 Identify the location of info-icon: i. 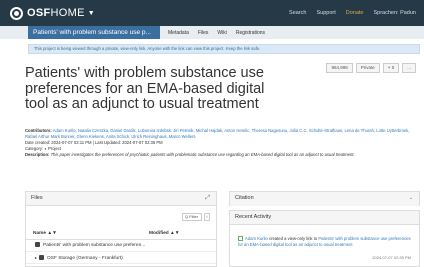
(207, 217).